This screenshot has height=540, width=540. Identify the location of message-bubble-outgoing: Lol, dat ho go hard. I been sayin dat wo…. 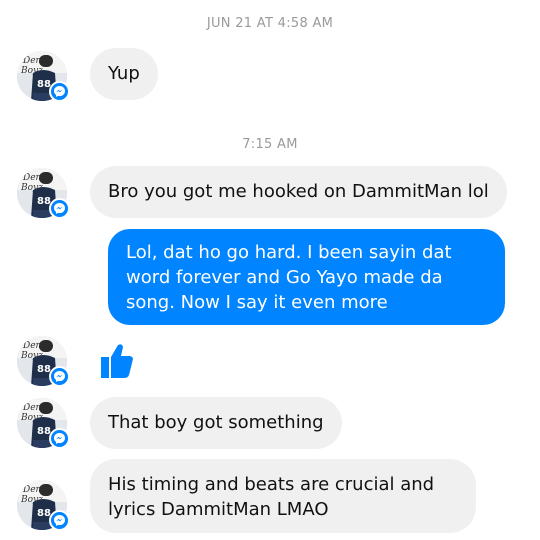
(306, 277).